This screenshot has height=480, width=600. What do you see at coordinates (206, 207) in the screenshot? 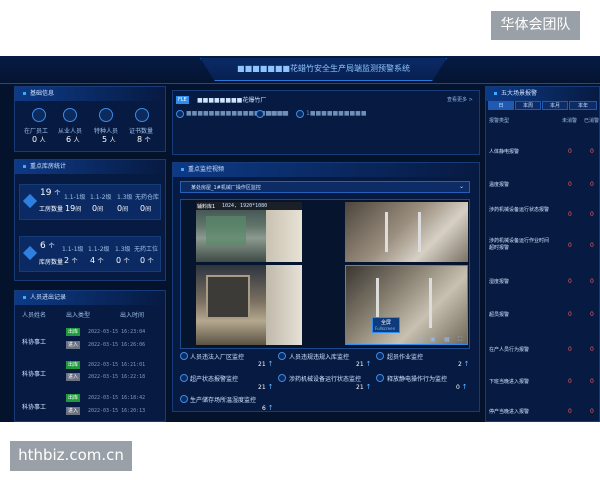
I see `camera-label: 辅料库1` at bounding box center [206, 207].